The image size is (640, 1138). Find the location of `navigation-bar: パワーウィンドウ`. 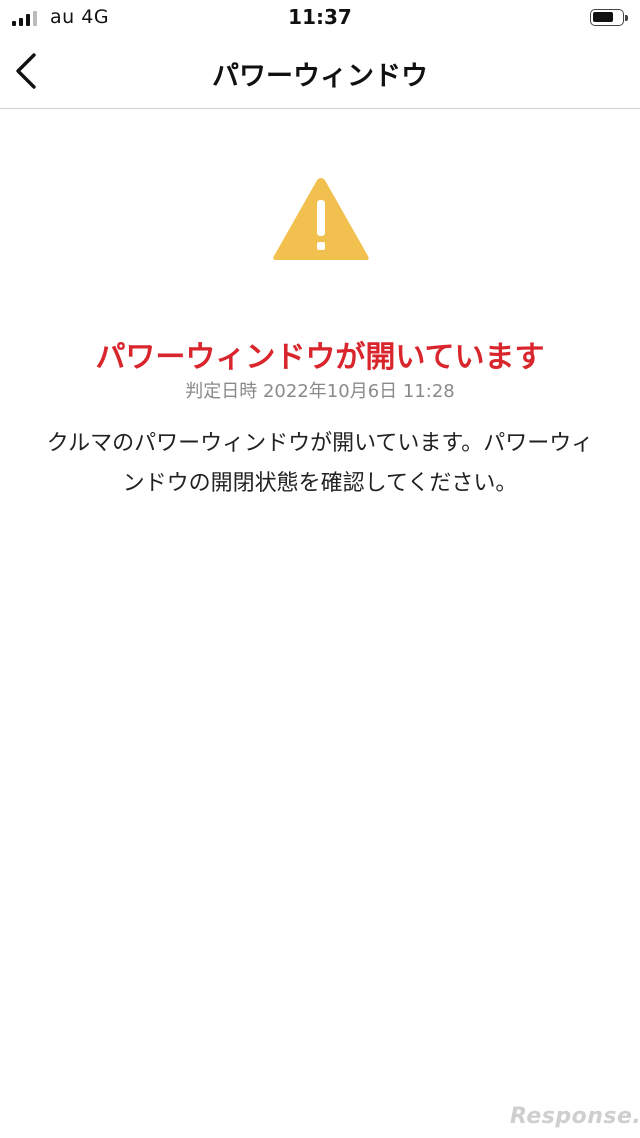

navigation-bar: パワーウィンドウ is located at coordinates (320, 72).